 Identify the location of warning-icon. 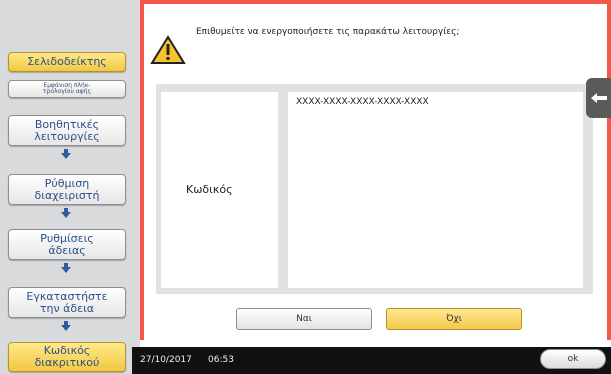
(168, 49).